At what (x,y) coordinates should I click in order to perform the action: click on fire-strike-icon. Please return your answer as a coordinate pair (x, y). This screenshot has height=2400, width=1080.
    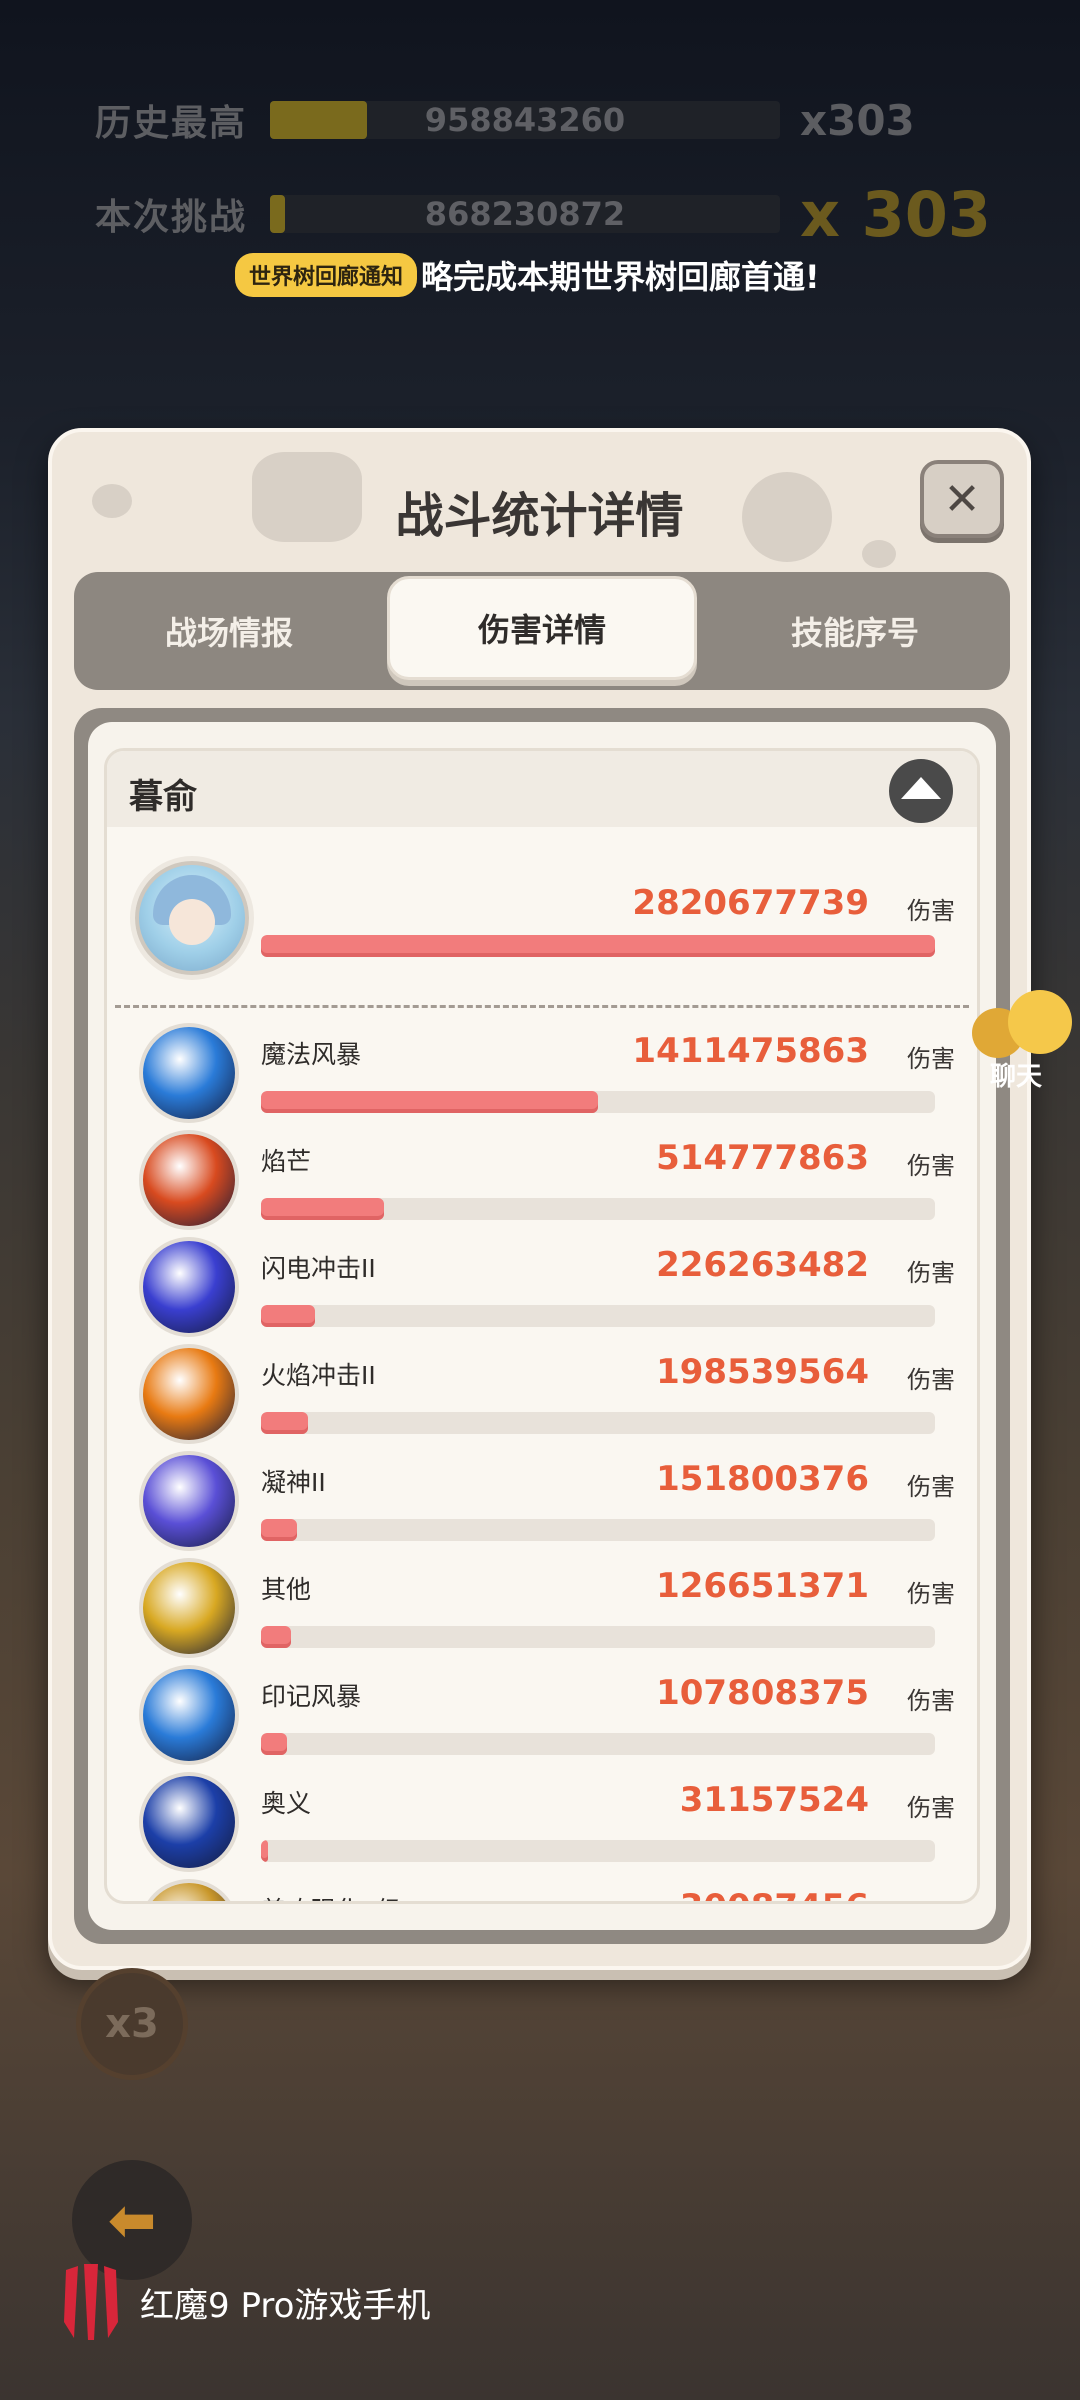
    Looking at the image, I should click on (189, 1394).